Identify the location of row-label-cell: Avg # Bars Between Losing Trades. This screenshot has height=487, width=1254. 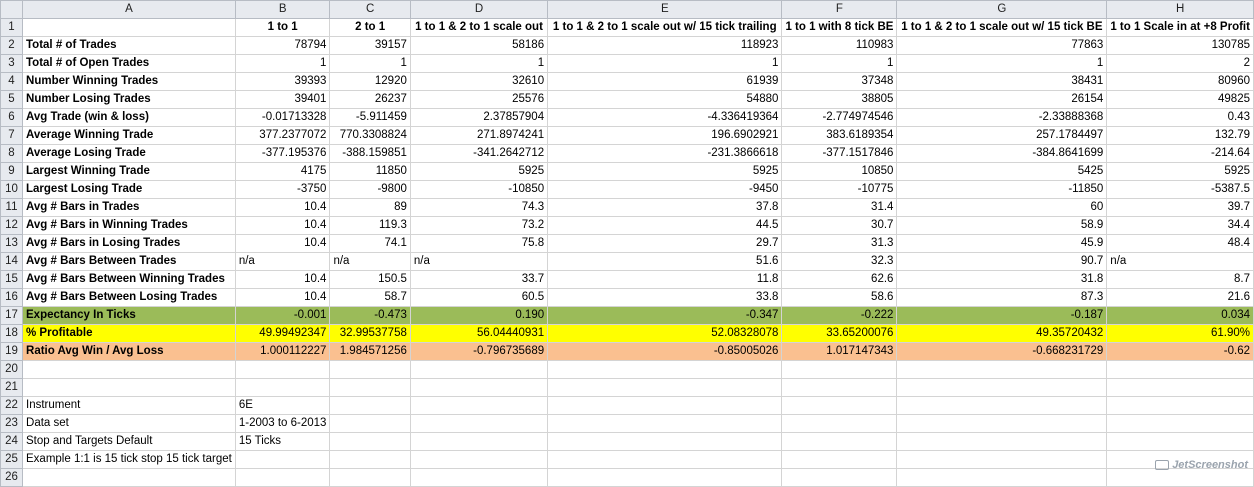
(129, 297).